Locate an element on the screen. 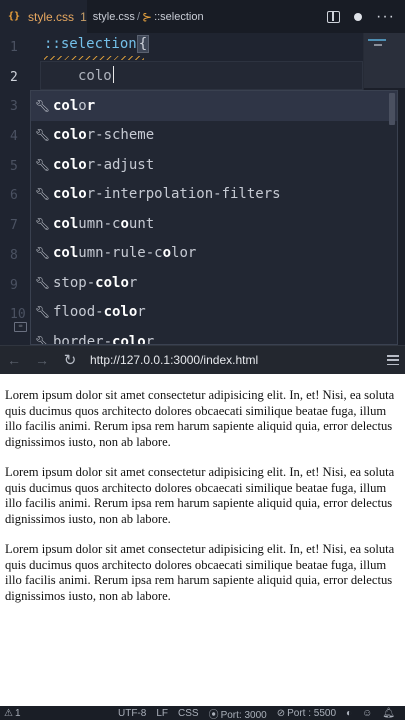  suggestion-item: 🔧︎ column-count is located at coordinates (214, 224).